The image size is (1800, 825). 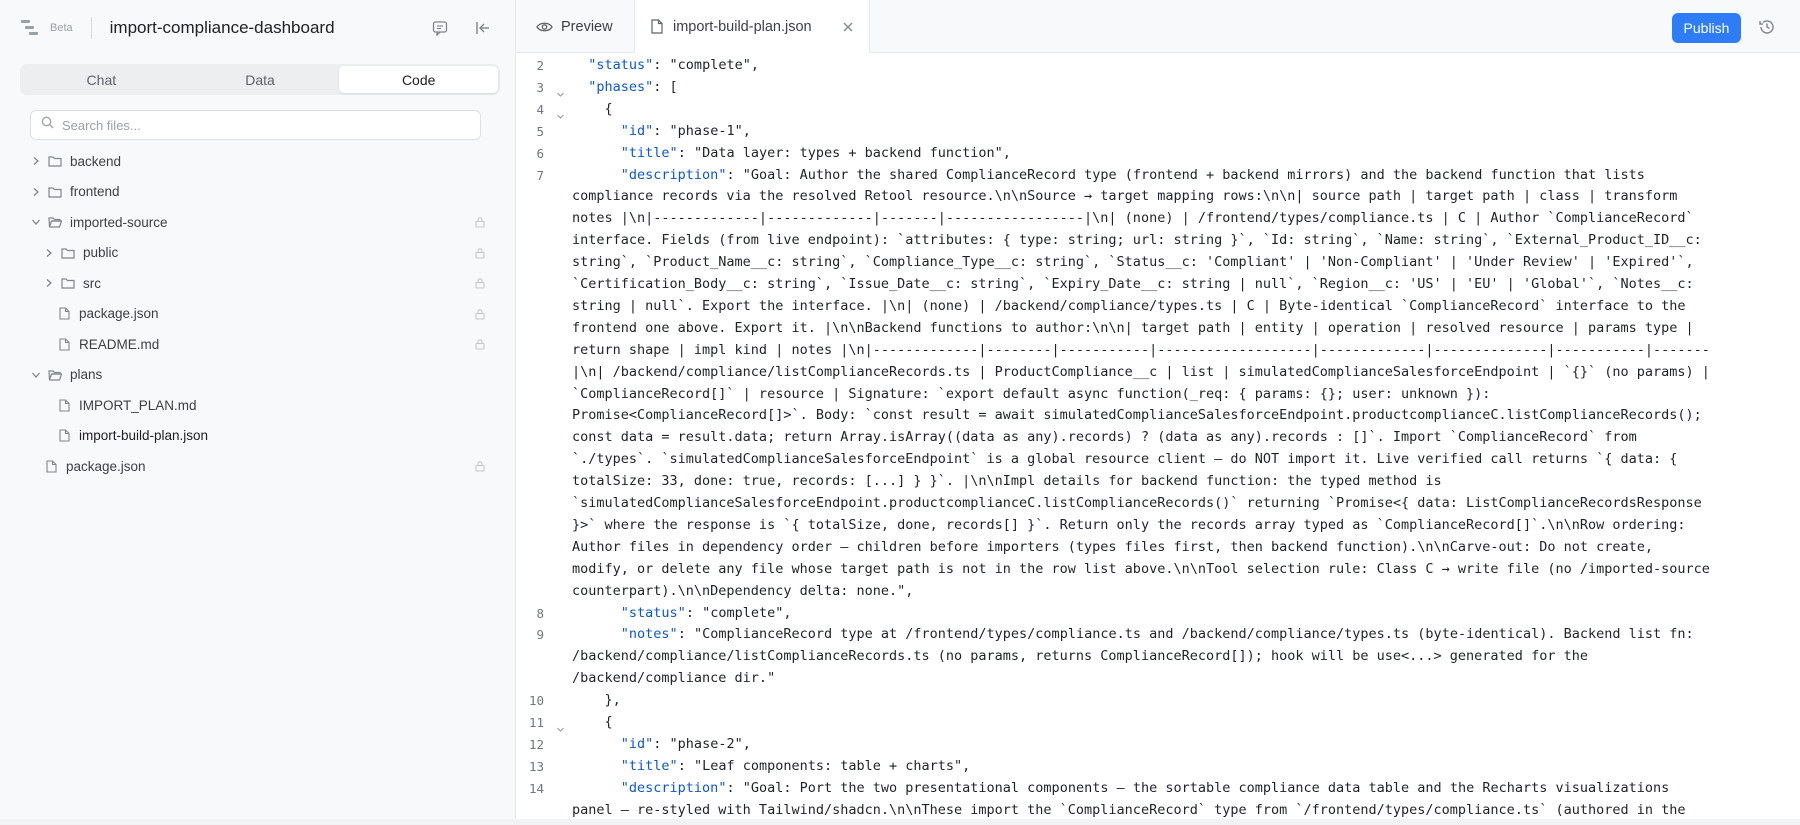 I want to click on line-number: 11, so click(x=536, y=722).